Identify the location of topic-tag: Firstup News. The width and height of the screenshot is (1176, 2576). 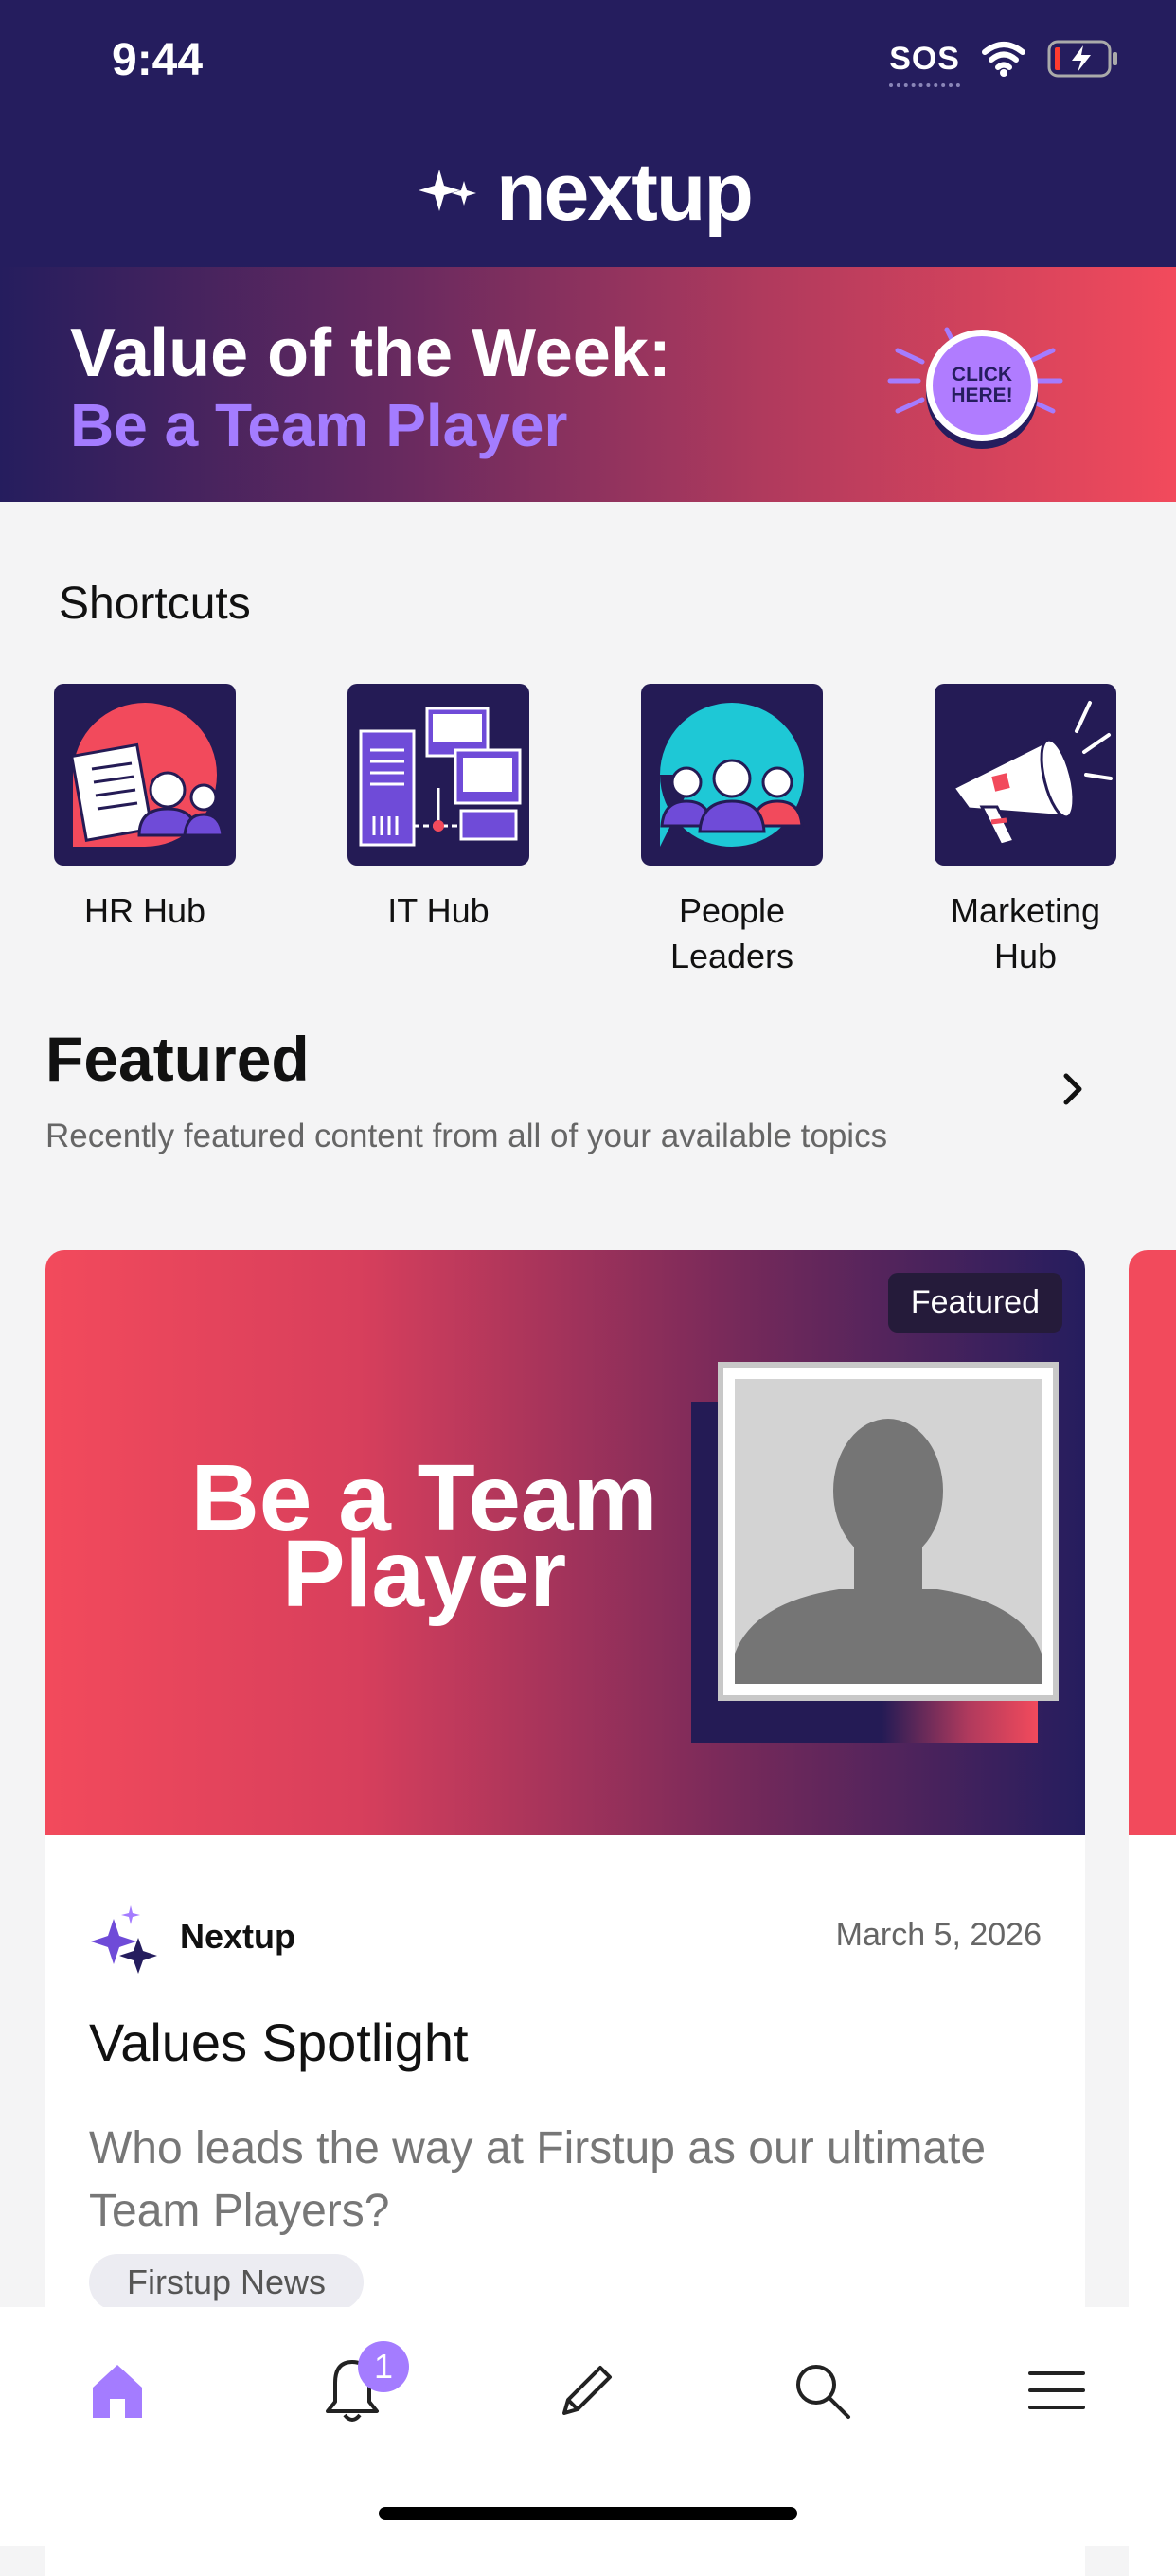
(227, 2282).